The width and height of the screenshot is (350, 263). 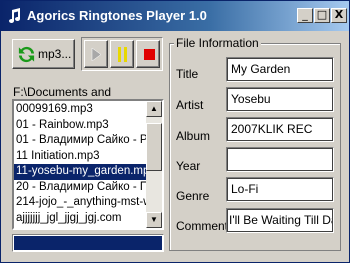 What do you see at coordinates (154, 220) in the screenshot?
I see `scroll-down-button: ▼` at bounding box center [154, 220].